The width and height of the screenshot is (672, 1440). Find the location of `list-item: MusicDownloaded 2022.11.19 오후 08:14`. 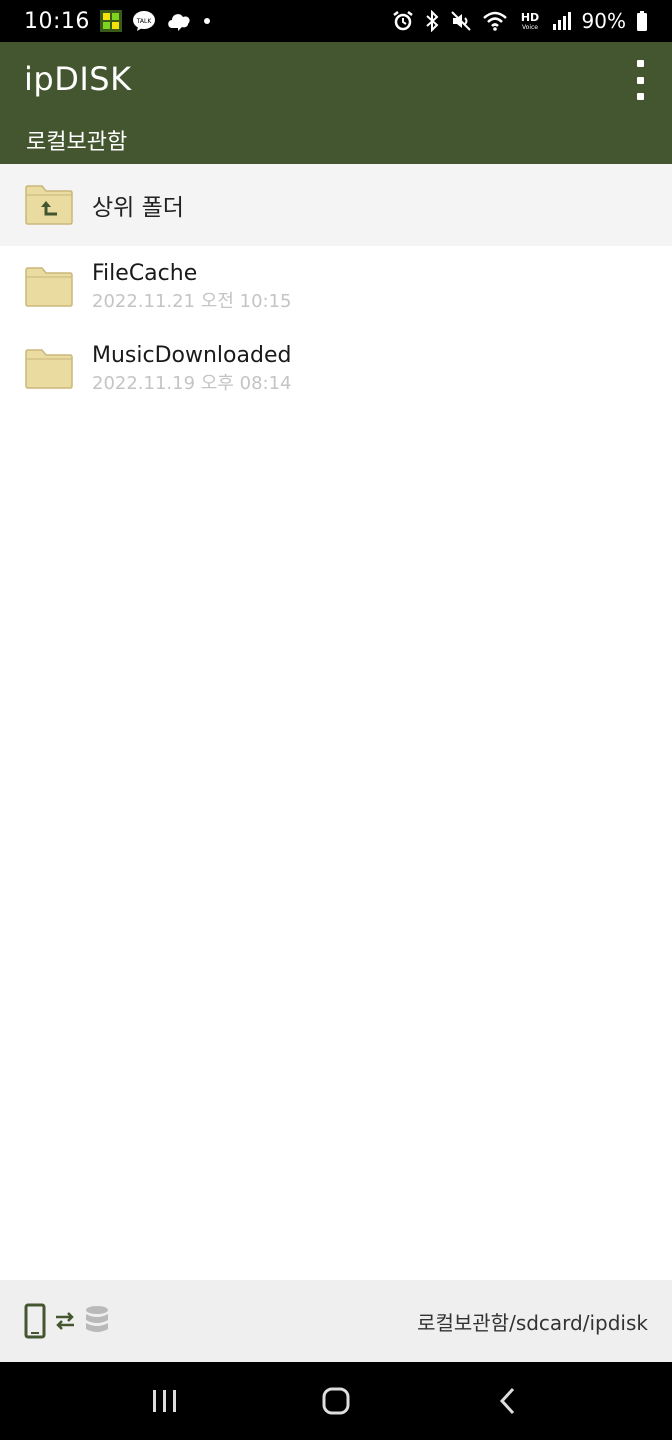

list-item: MusicDownloaded 2022.11.19 오후 08:14 is located at coordinates (336, 369).